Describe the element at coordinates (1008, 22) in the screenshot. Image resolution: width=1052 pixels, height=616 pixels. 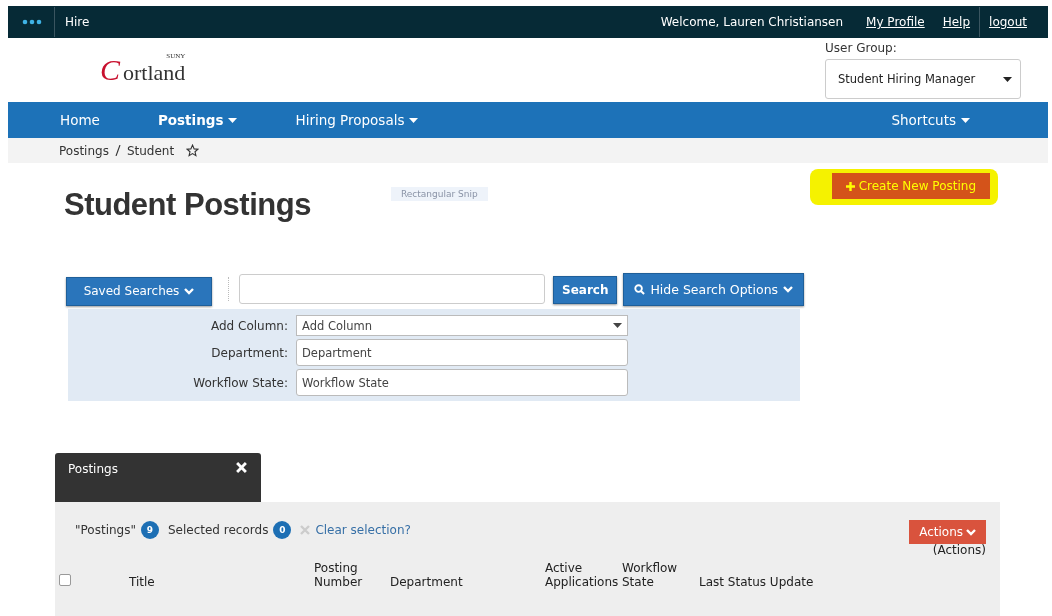
I see `top-link: logout` at that location.